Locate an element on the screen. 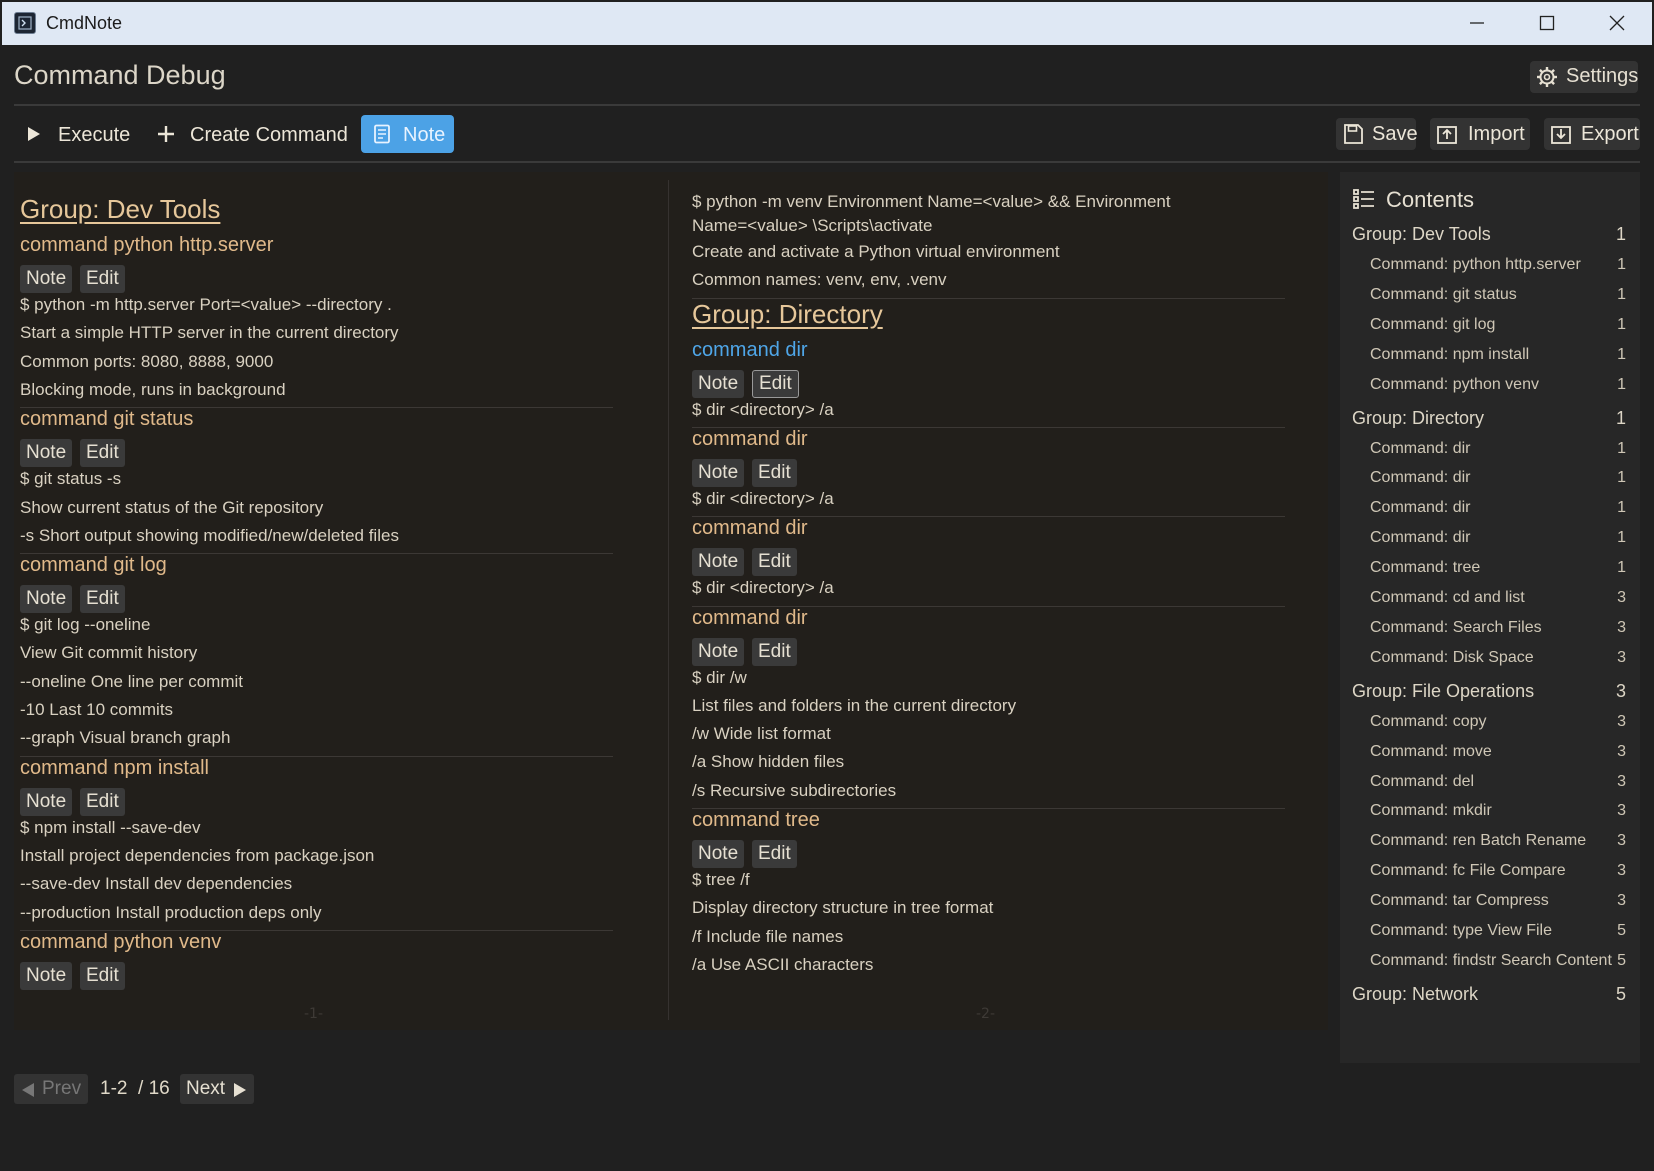 The image size is (1654, 1171). play-icon is located at coordinates (34, 134).